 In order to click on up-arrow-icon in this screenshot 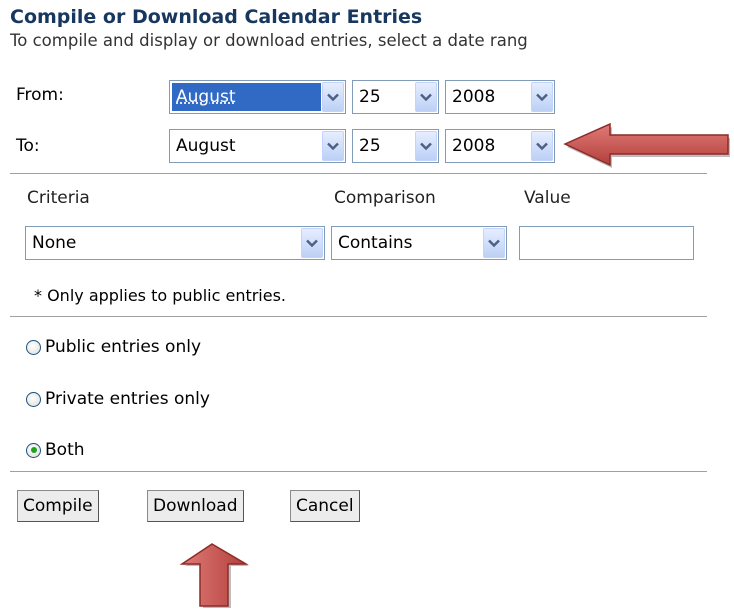, I will do `click(214, 575)`.